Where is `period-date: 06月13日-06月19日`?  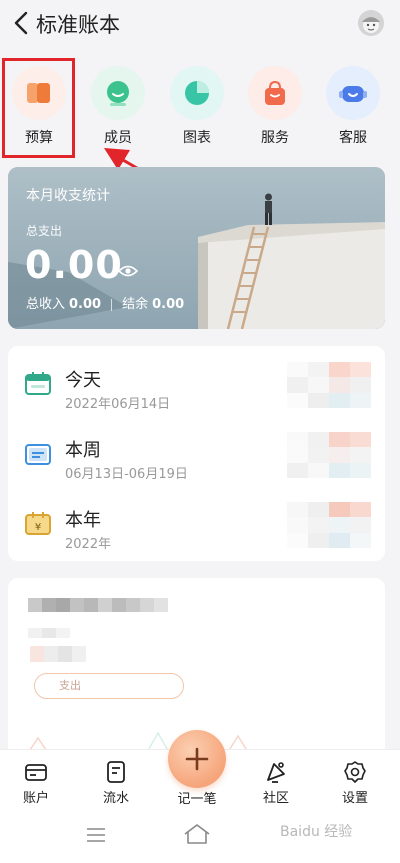
period-date: 06月13日-06月19日 is located at coordinates (126, 474).